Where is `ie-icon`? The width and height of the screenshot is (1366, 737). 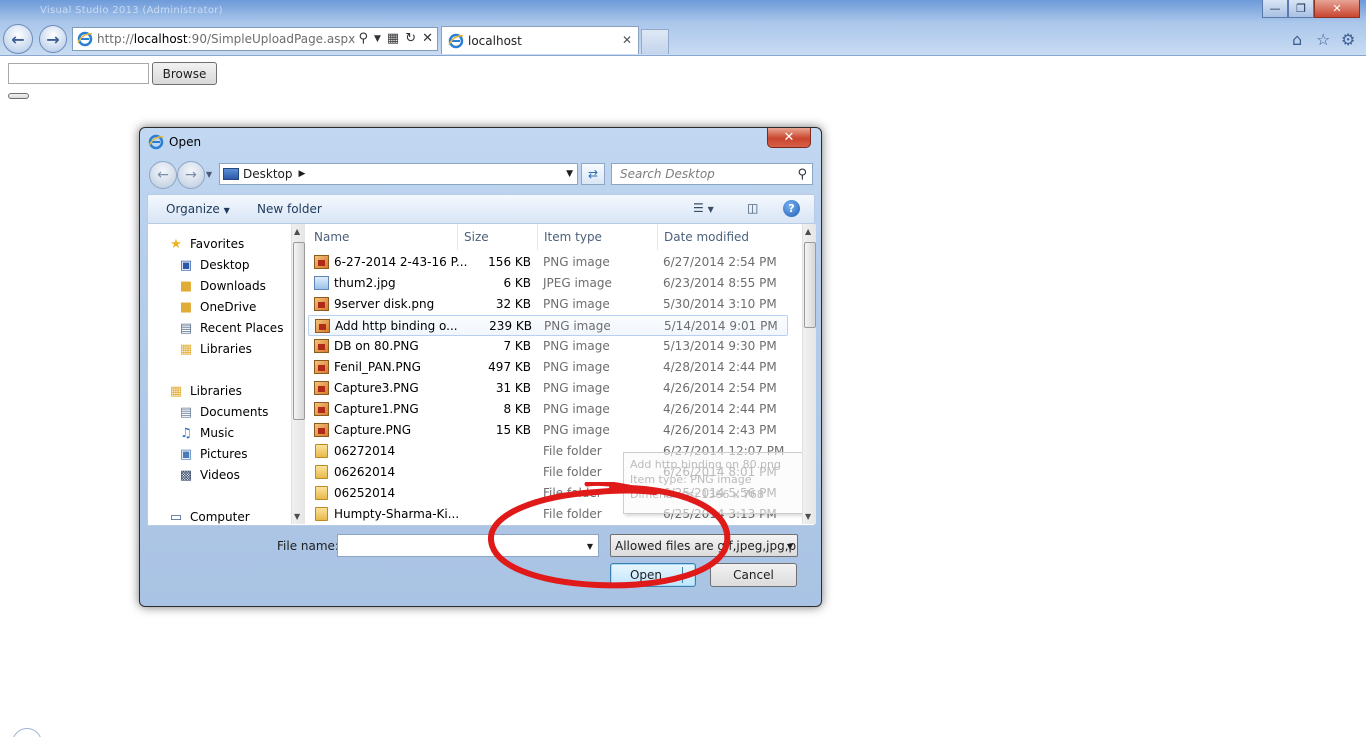 ie-icon is located at coordinates (85, 39).